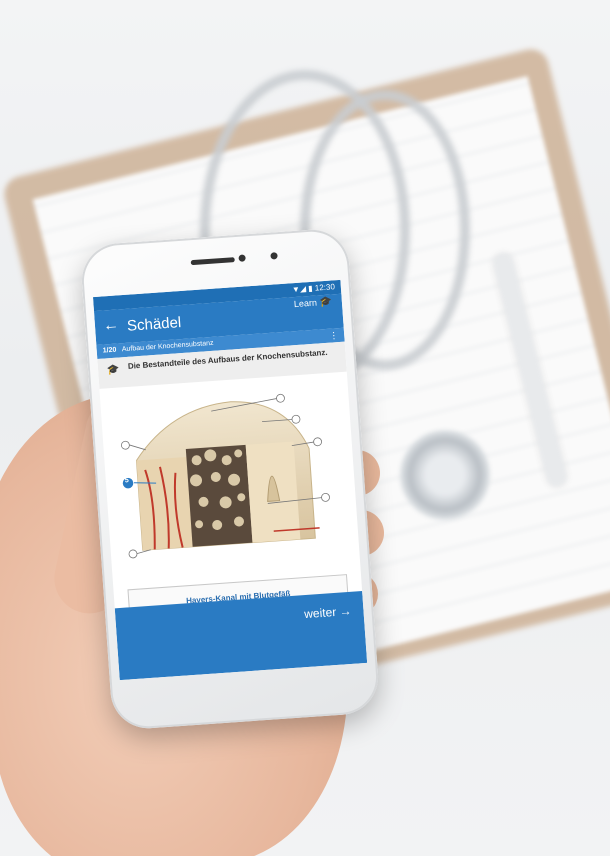 Image resolution: width=610 pixels, height=856 pixels. I want to click on learn-mode-button: Learn 🎓, so click(313, 303).